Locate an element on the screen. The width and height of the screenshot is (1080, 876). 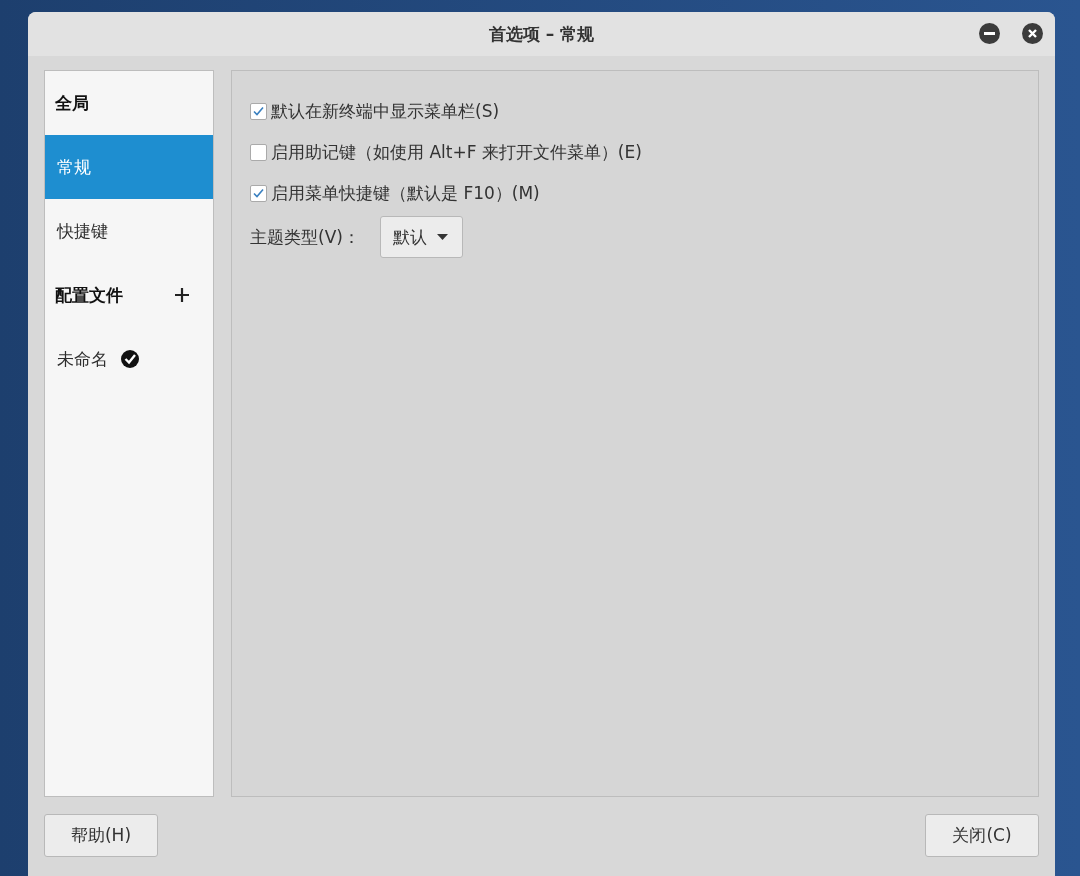
sidebar-item: 快捷键 is located at coordinates (129, 231).